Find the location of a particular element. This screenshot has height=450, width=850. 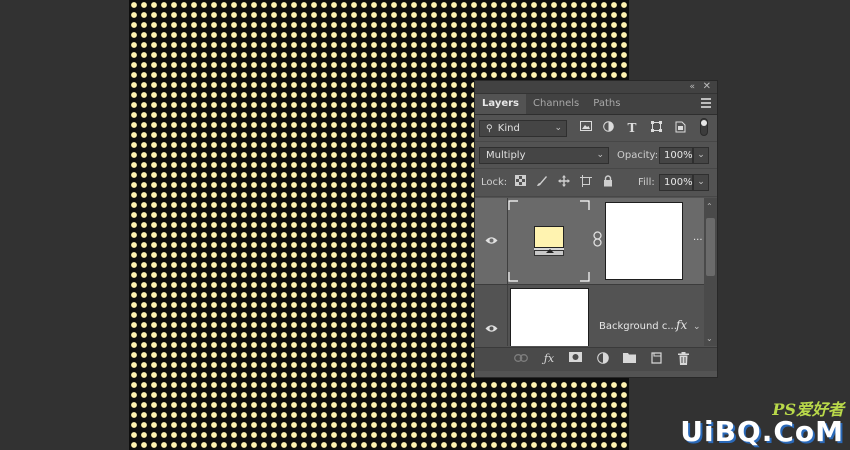

lock-artboard-icon is located at coordinates (586, 182).